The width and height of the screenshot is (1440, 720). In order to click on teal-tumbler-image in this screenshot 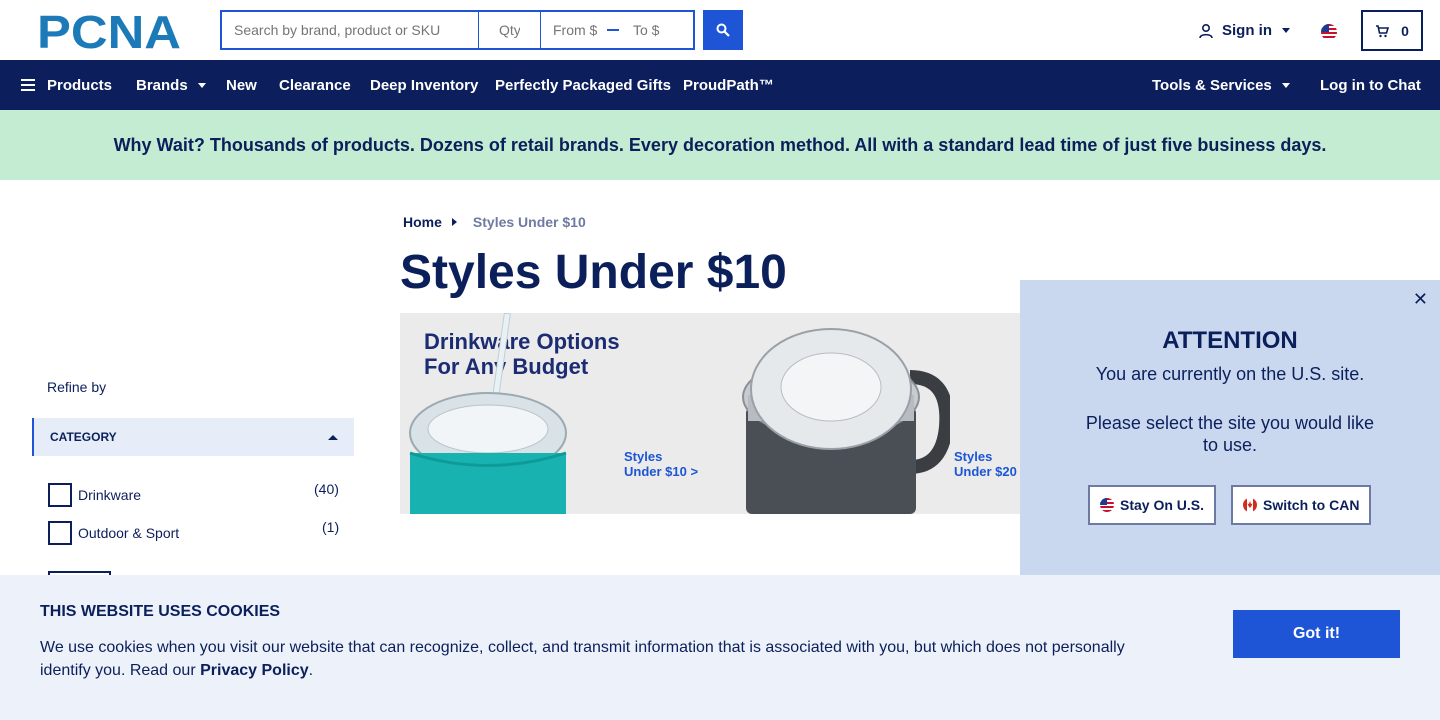, I will do `click(488, 413)`.